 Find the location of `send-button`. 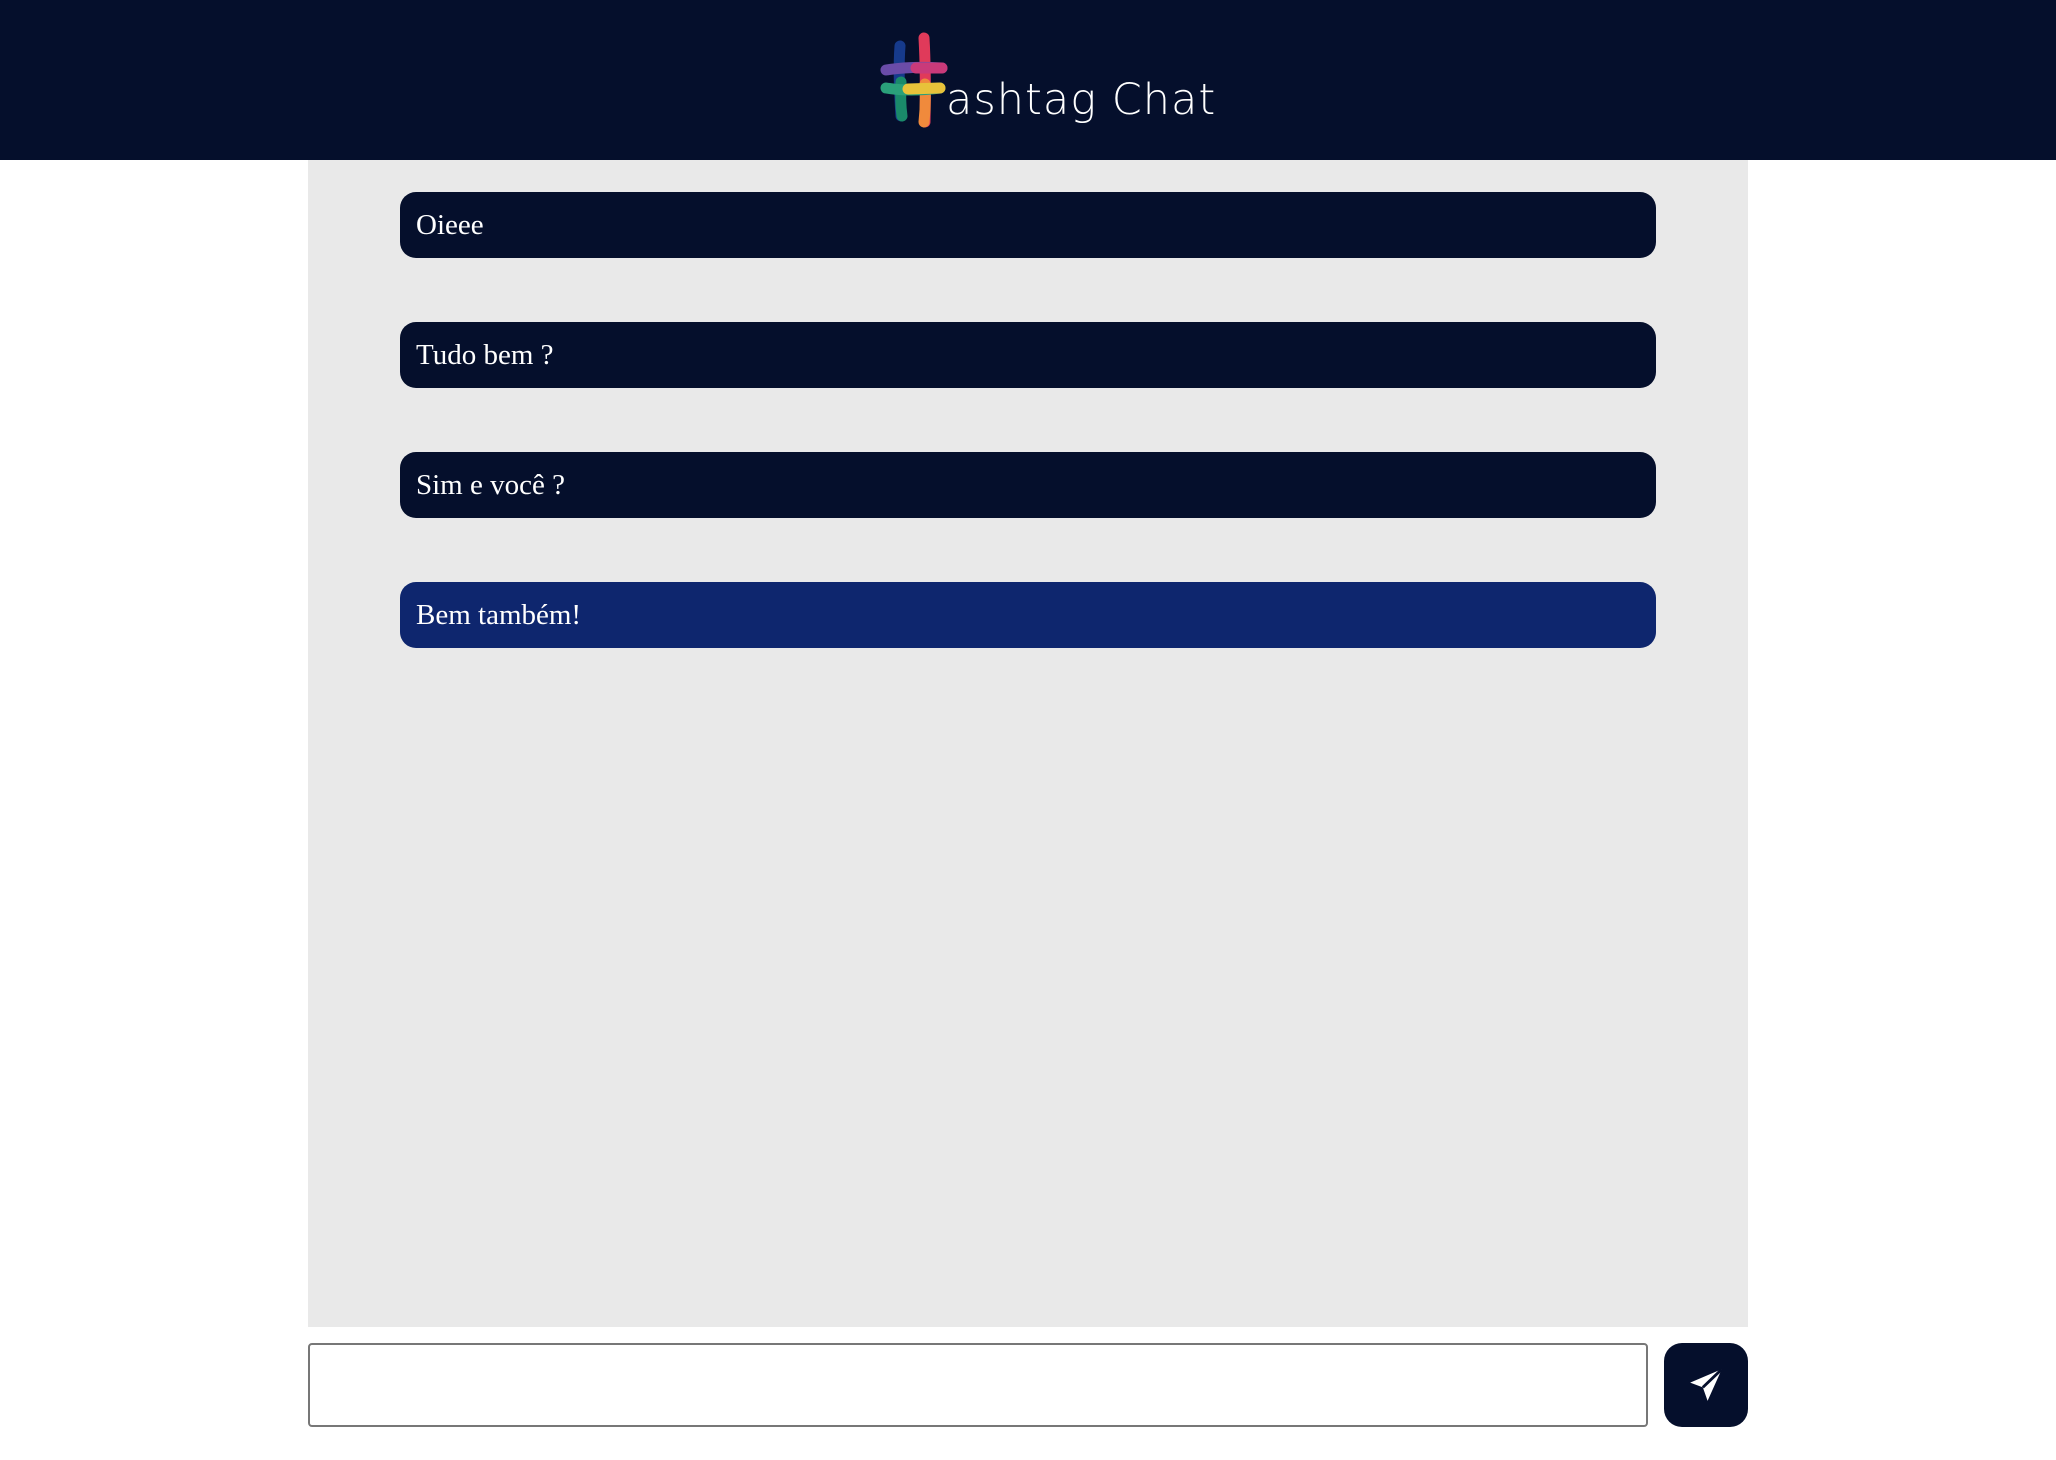

send-button is located at coordinates (1706, 1385).